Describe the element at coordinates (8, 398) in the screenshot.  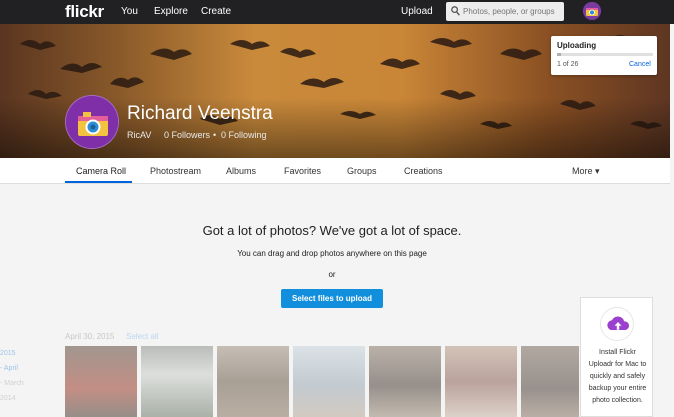
I see `timeline-year-2014: 2014` at that location.